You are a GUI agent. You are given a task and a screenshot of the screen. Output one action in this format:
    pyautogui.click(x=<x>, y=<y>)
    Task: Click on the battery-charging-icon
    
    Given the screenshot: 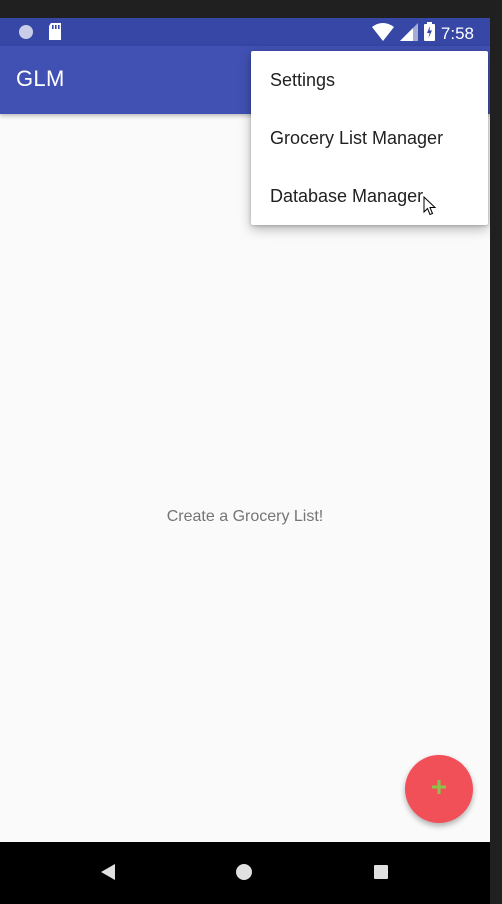 What is the action you would take?
    pyautogui.click(x=429, y=34)
    